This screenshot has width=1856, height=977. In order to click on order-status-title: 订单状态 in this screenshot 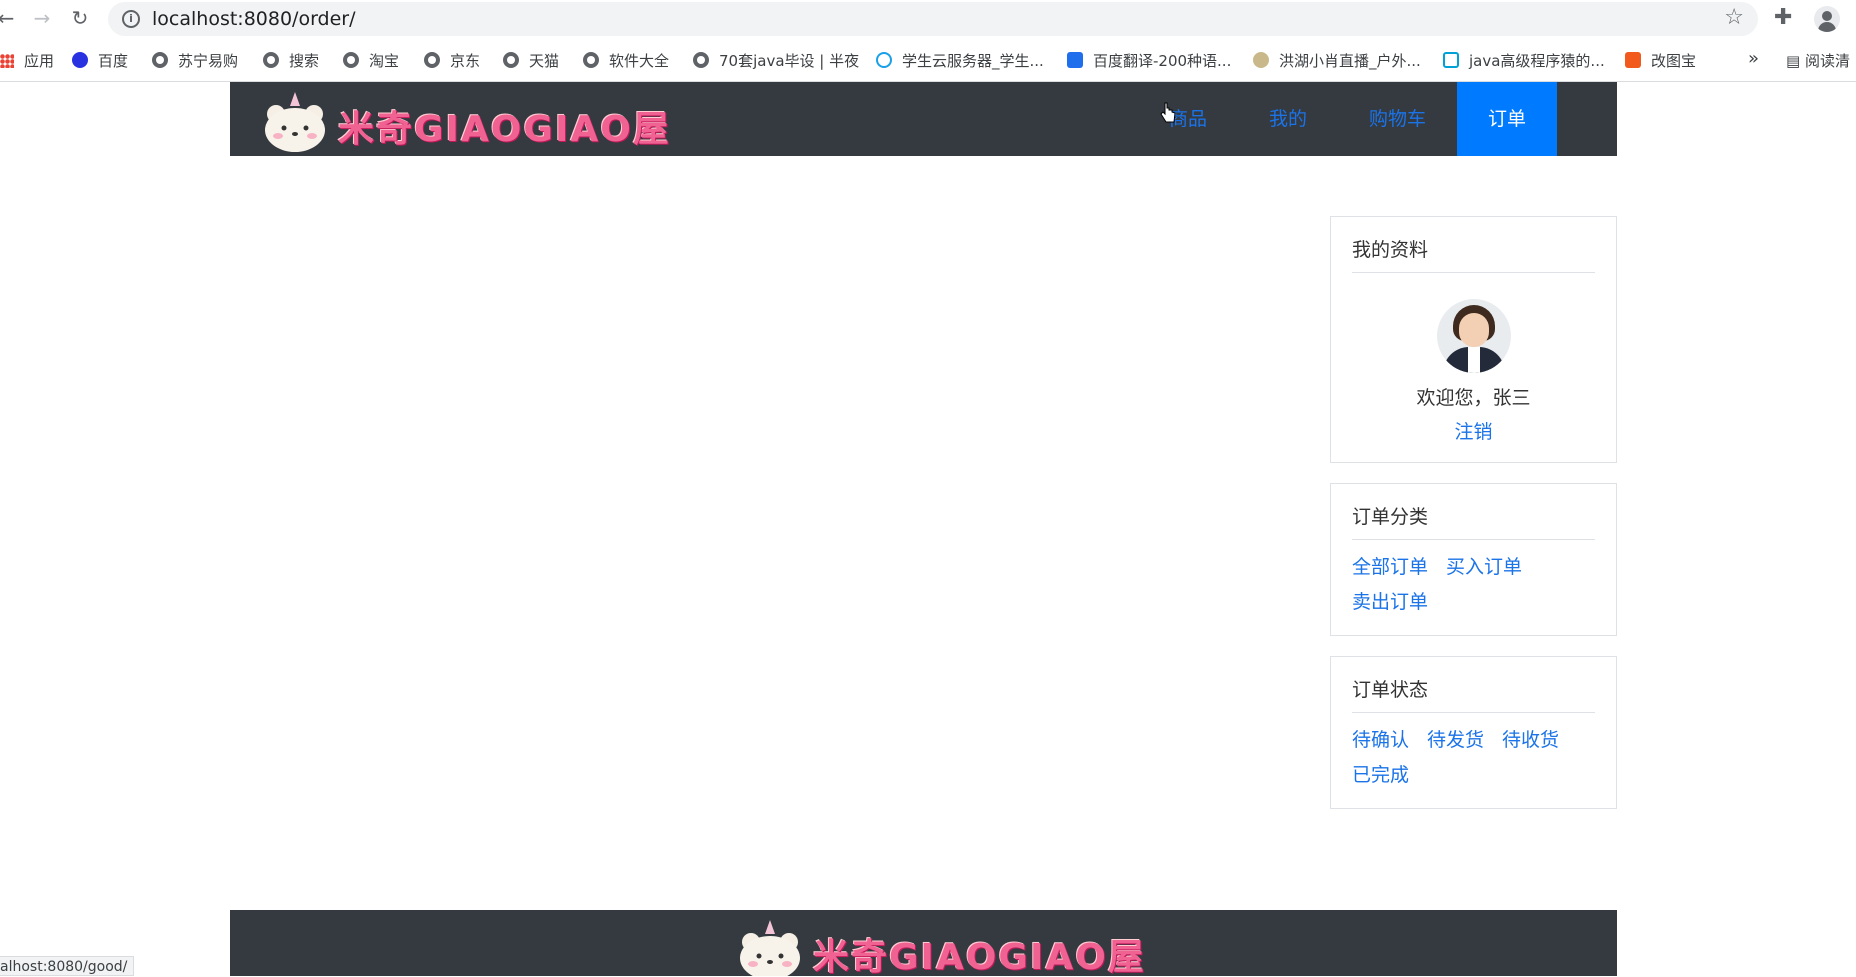, I will do `click(1473, 694)`.